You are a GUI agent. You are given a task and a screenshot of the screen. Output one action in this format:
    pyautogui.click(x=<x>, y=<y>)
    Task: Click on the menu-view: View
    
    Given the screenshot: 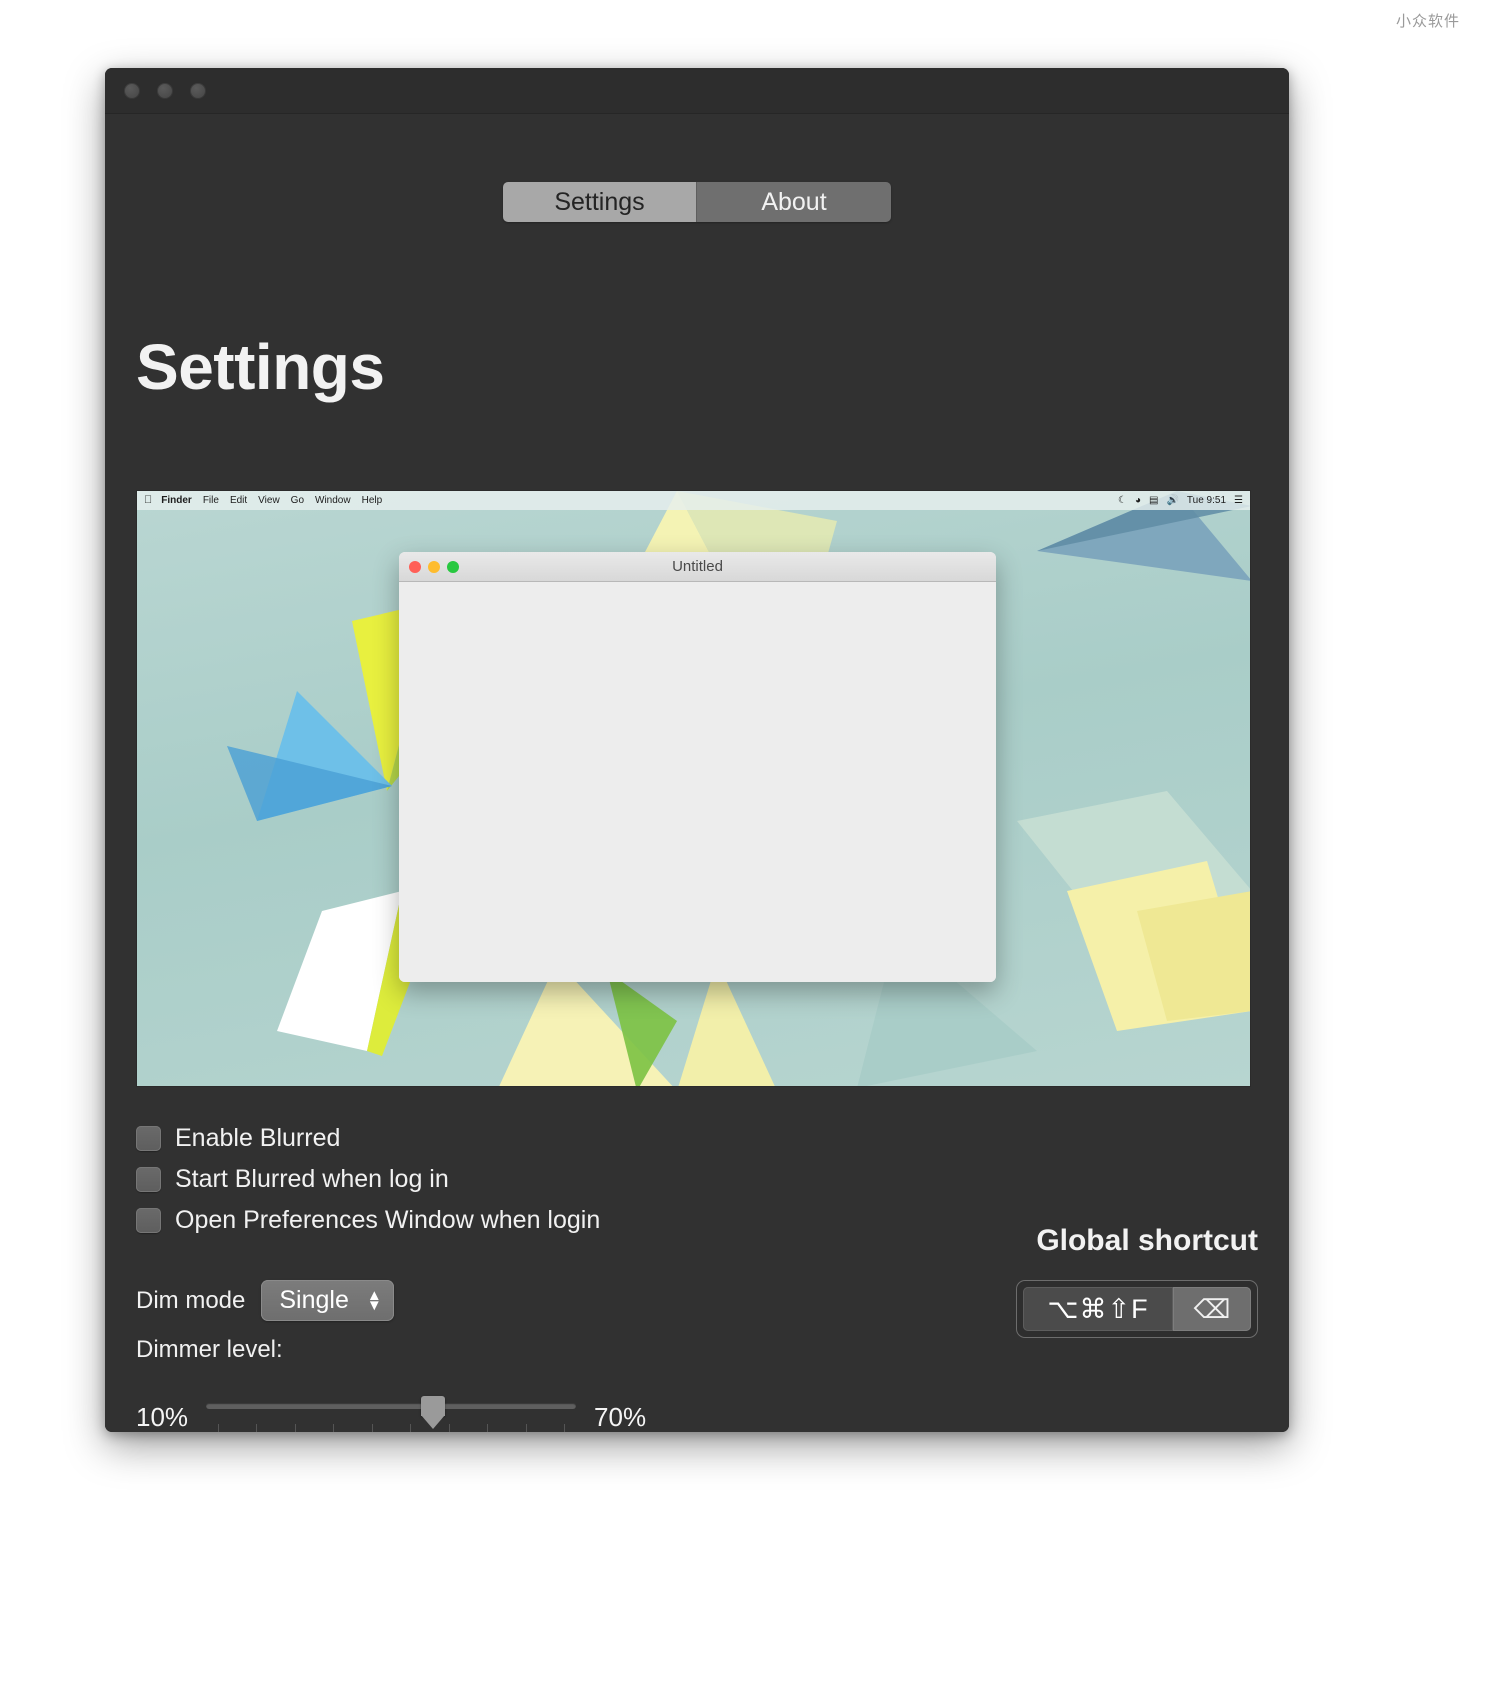 What is the action you would take?
    pyautogui.click(x=269, y=500)
    